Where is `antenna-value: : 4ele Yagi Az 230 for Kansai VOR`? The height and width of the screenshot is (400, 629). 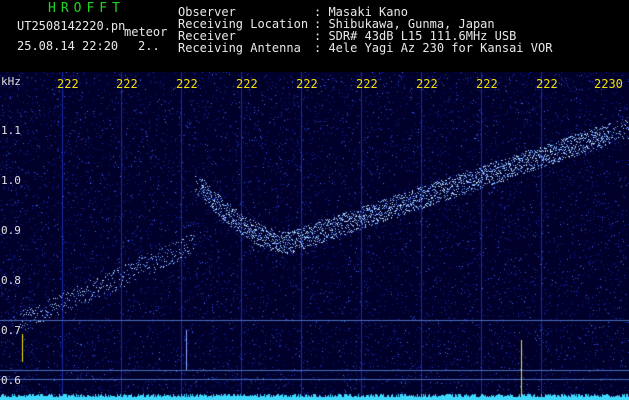
antenna-value: : 4ele Yagi Az 230 for Kansai VOR is located at coordinates (433, 48).